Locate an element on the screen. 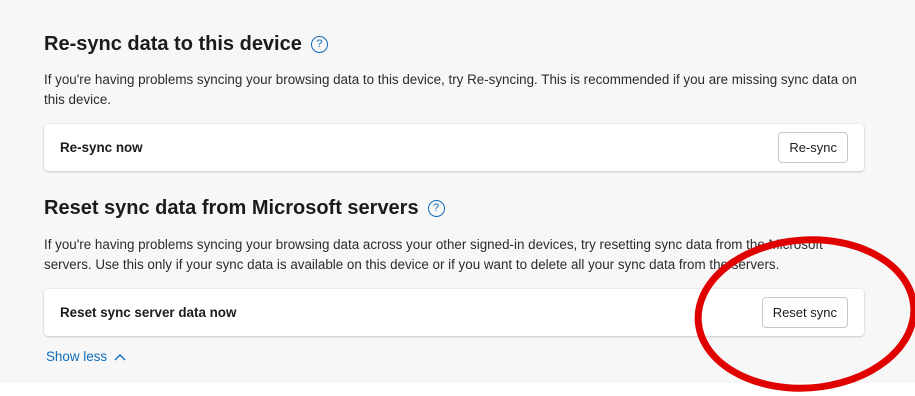  reset-card-label: Reset sync server data now is located at coordinates (148, 312).